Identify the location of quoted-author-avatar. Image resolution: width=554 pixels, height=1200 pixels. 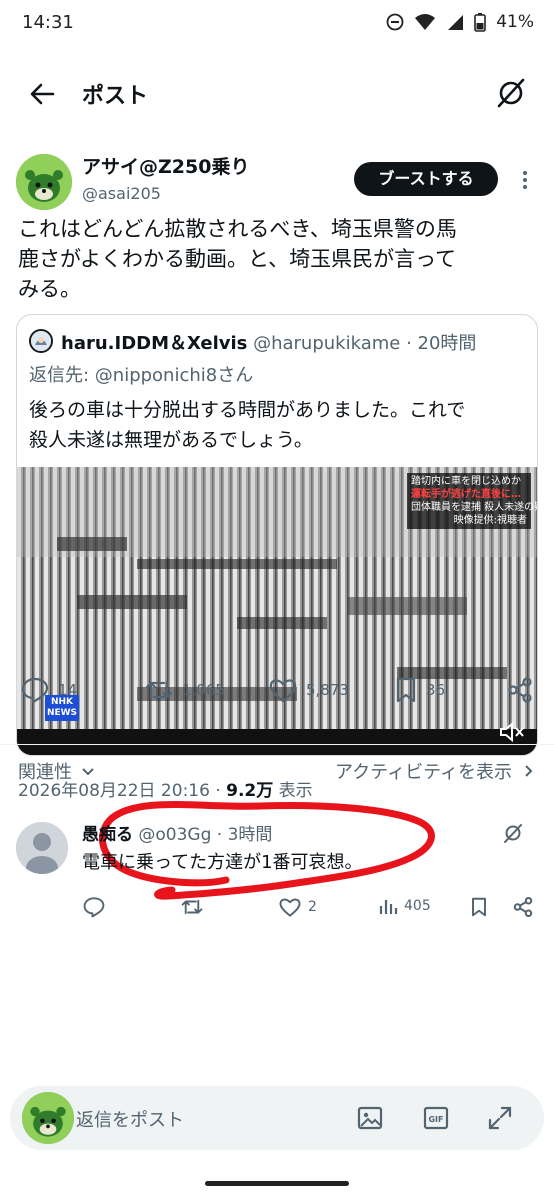
(41, 341).